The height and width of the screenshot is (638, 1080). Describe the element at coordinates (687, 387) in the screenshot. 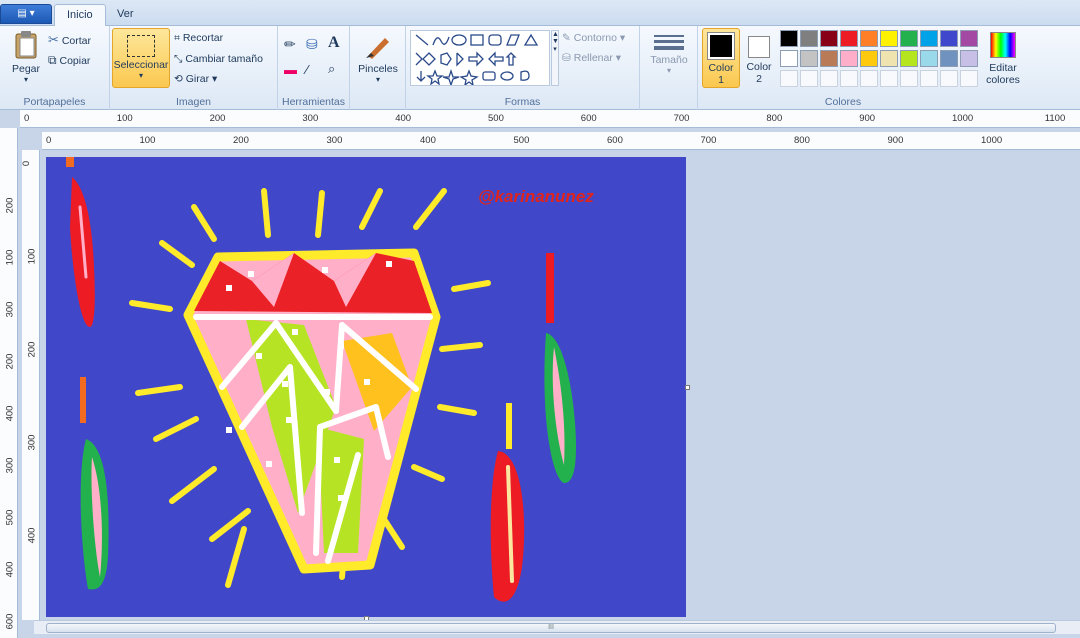

I see `resize-handle-right` at that location.